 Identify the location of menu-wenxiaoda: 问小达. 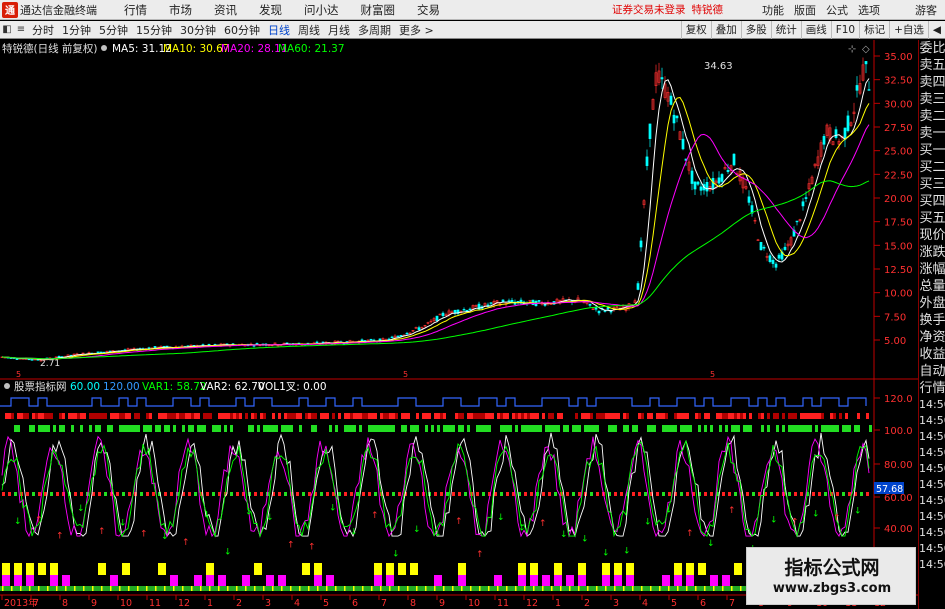
(321, 10).